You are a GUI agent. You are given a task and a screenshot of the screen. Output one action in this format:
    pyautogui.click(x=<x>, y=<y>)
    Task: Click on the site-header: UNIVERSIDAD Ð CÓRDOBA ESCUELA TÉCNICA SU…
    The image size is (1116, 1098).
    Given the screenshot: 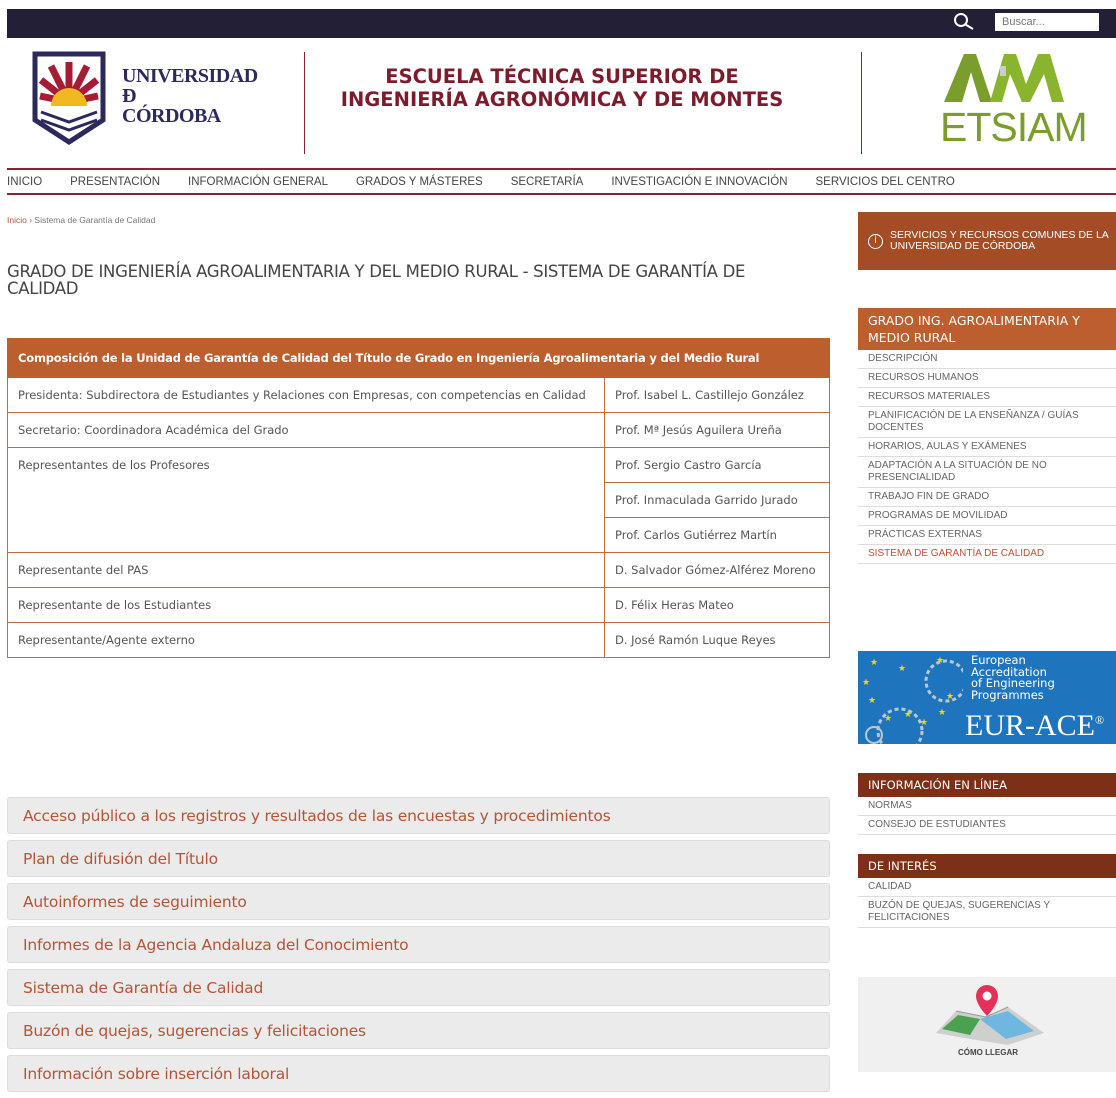 What is the action you would take?
    pyautogui.click(x=561, y=103)
    